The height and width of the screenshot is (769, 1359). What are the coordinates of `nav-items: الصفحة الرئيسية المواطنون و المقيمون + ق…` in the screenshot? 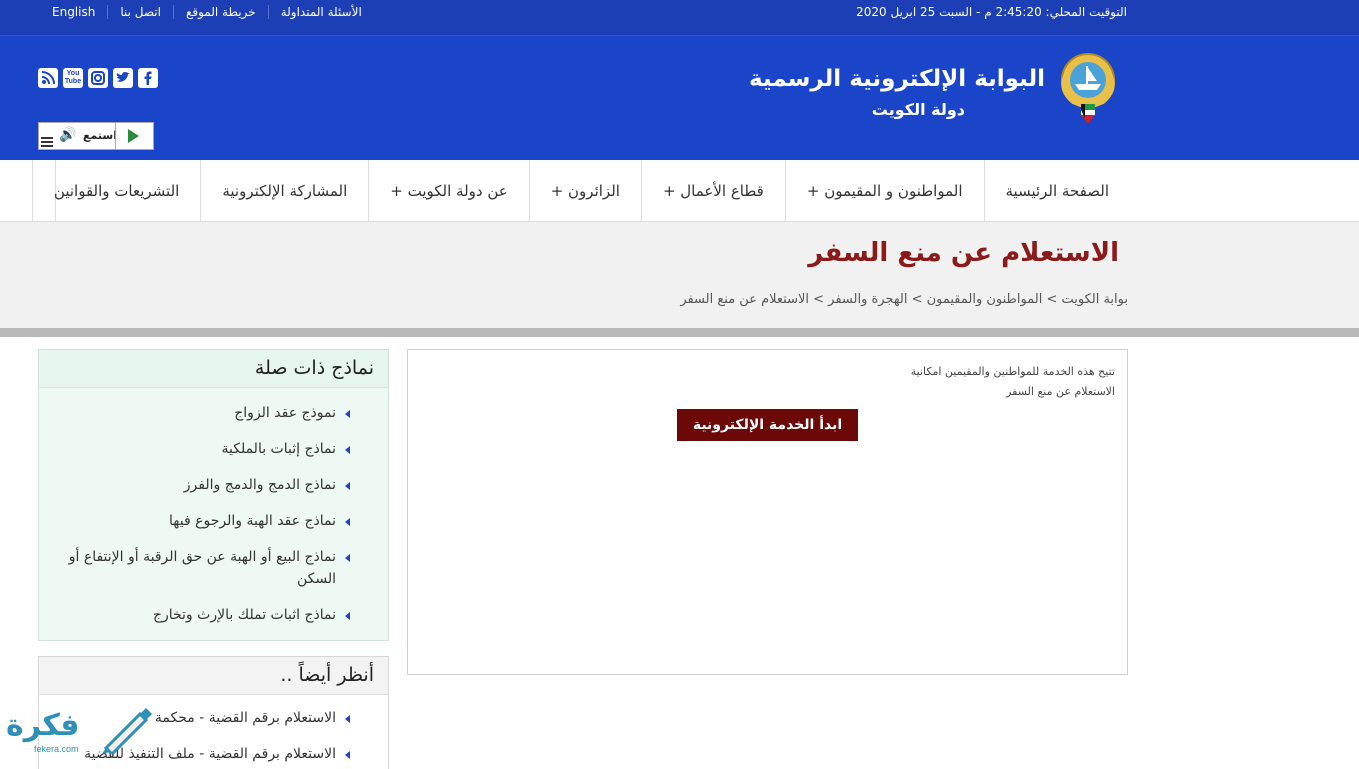 It's located at (581, 190).